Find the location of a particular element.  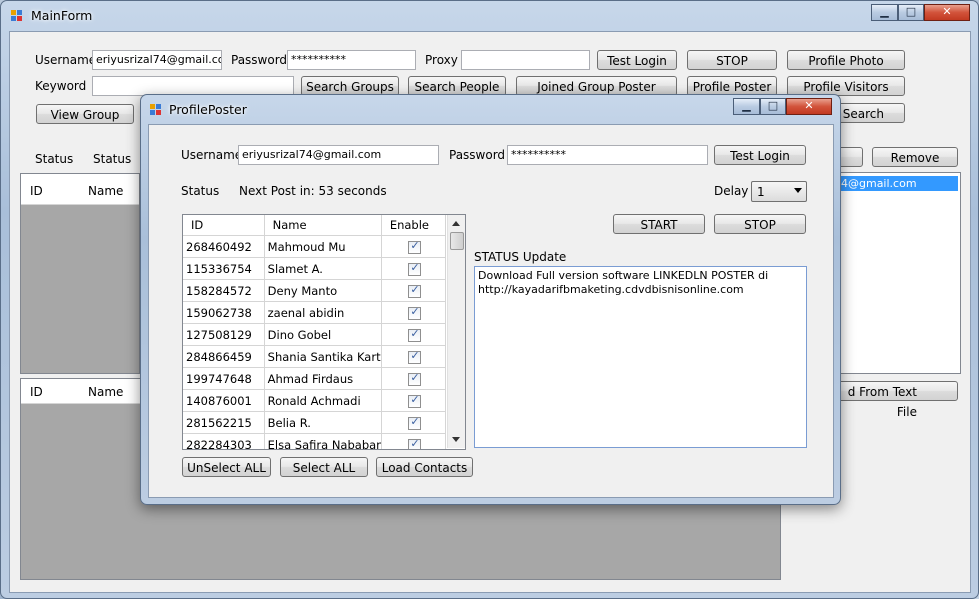

accounts-listbox: 4@gmail.com is located at coordinates (894, 273).